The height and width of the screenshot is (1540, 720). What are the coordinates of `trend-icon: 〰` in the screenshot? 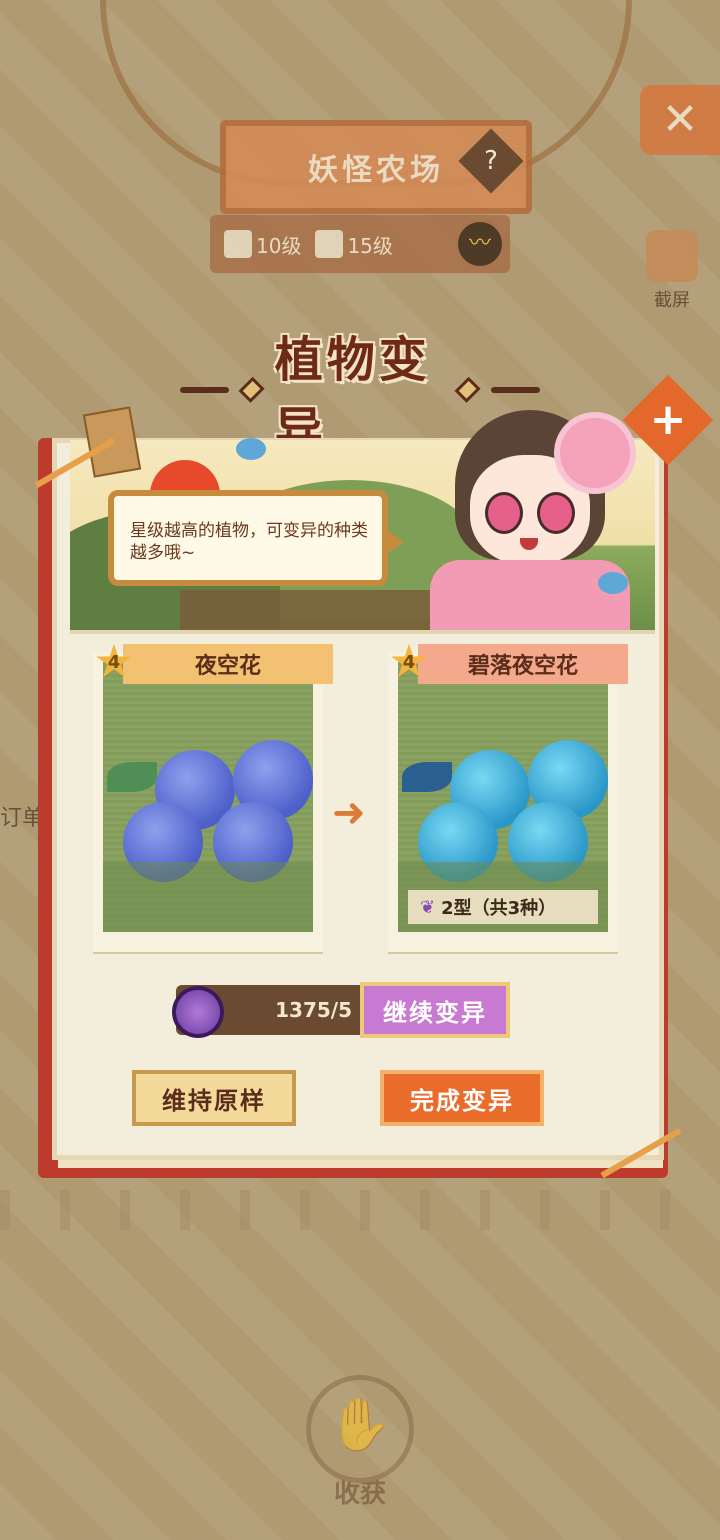 It's located at (480, 244).